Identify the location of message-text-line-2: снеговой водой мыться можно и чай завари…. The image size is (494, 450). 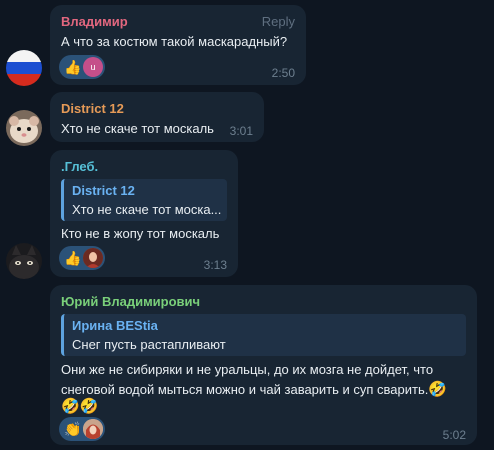
(254, 389).